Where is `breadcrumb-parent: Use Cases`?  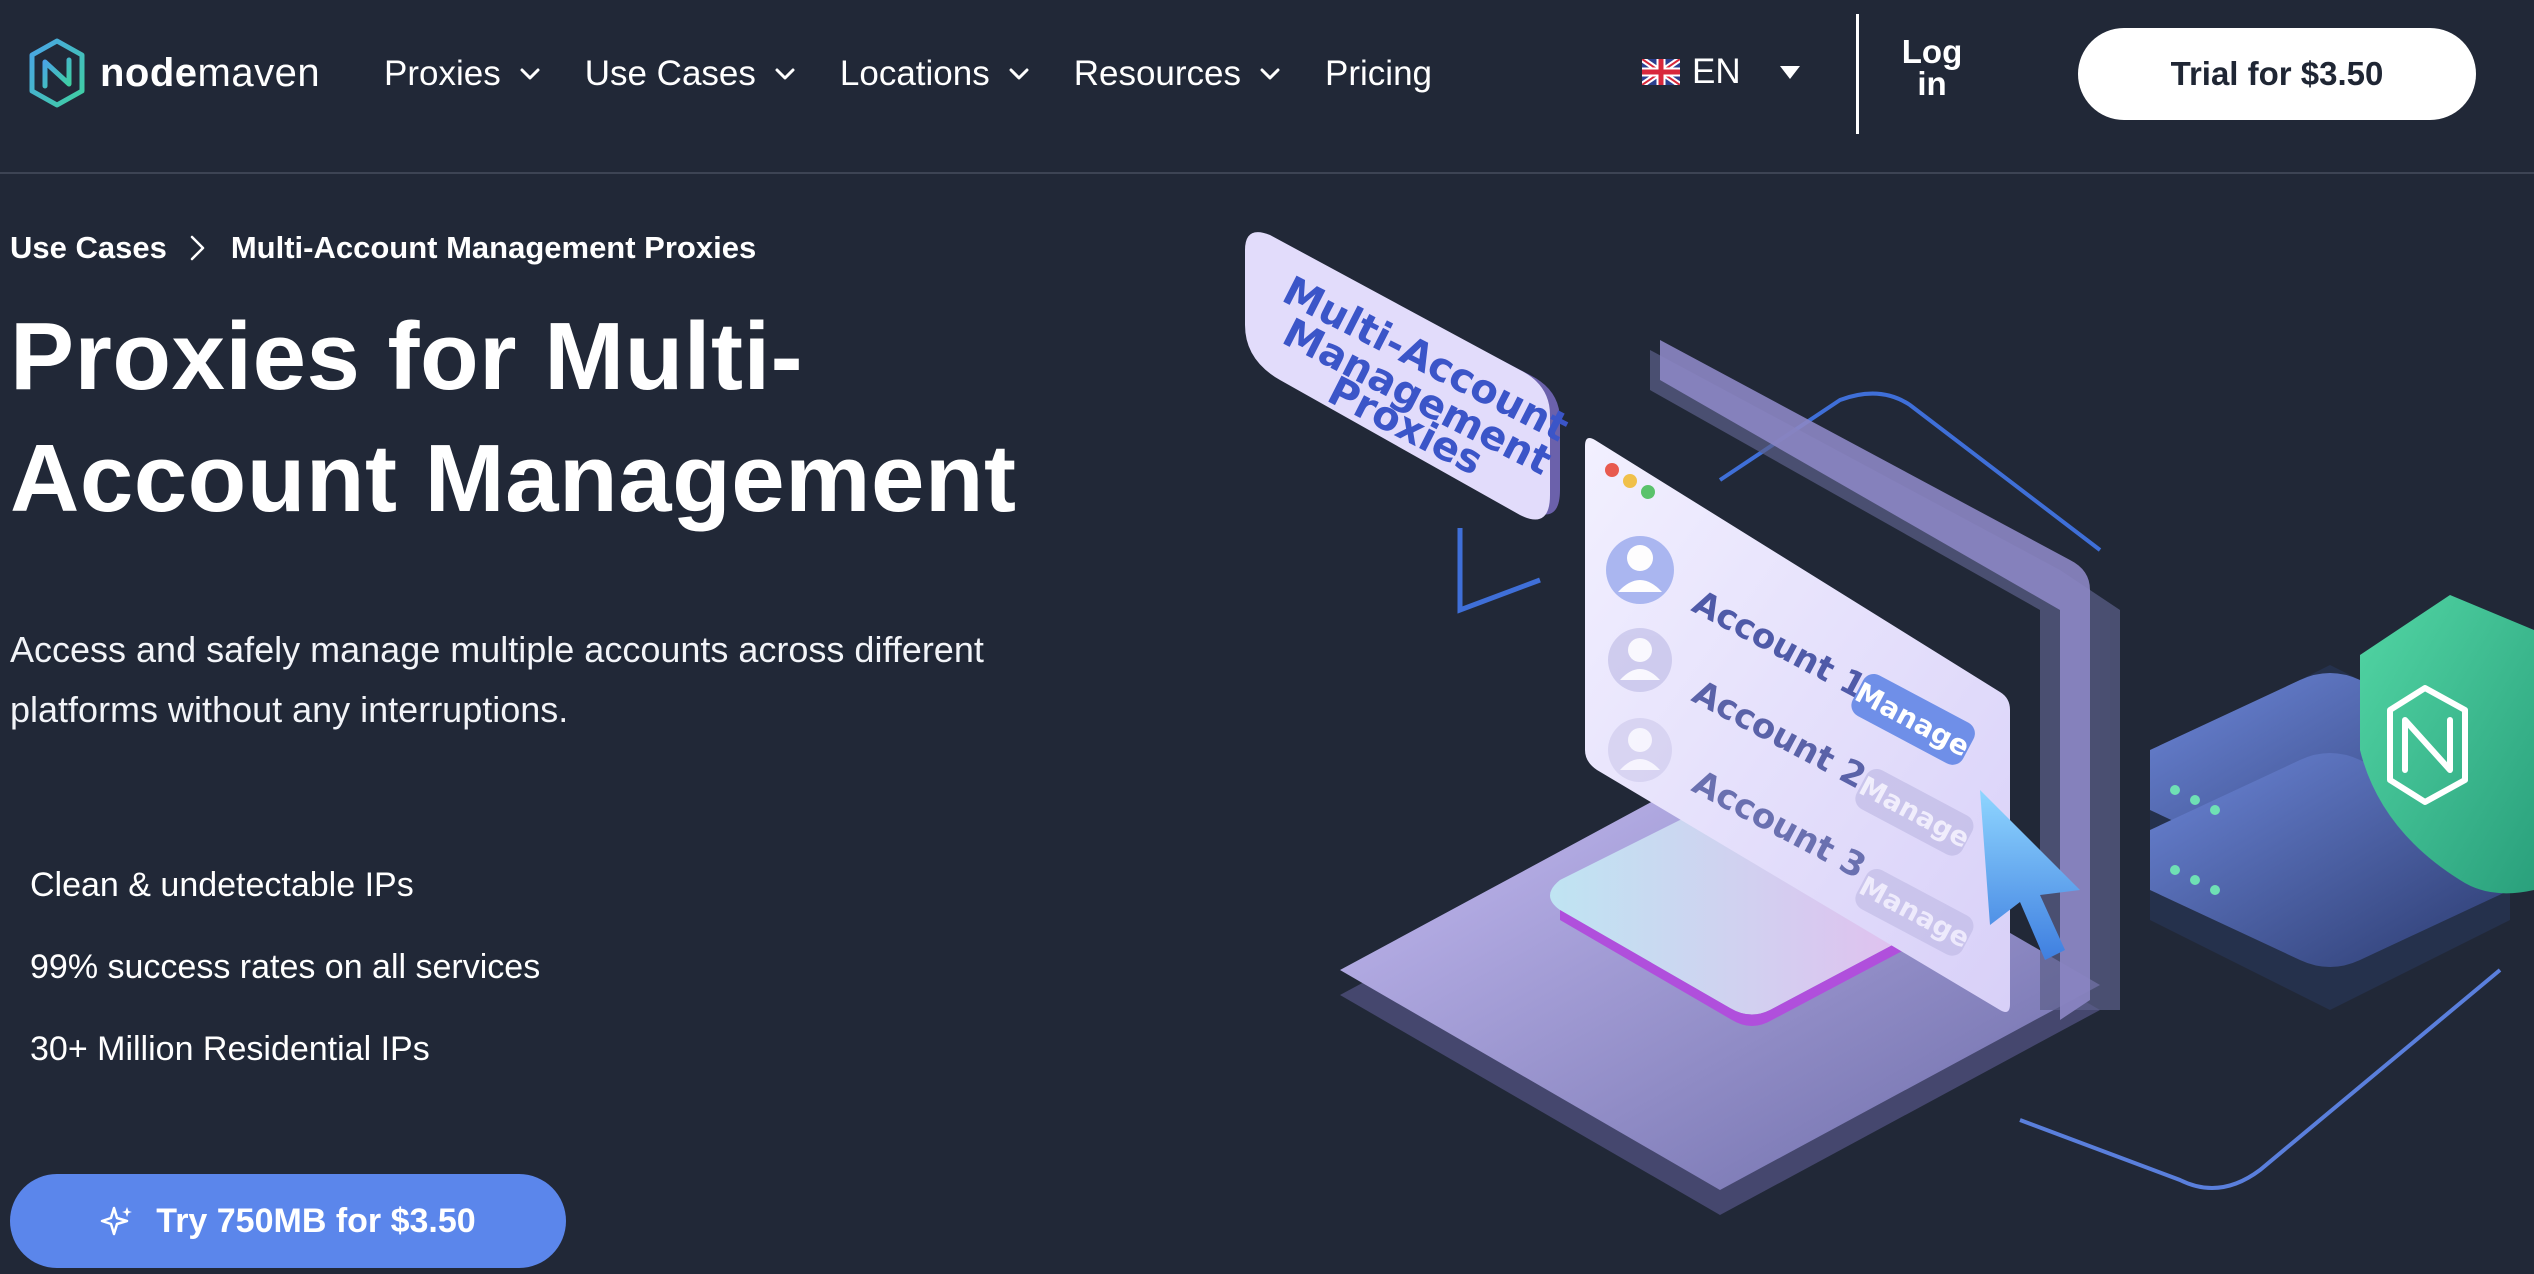
breadcrumb-parent: Use Cases is located at coordinates (88, 248).